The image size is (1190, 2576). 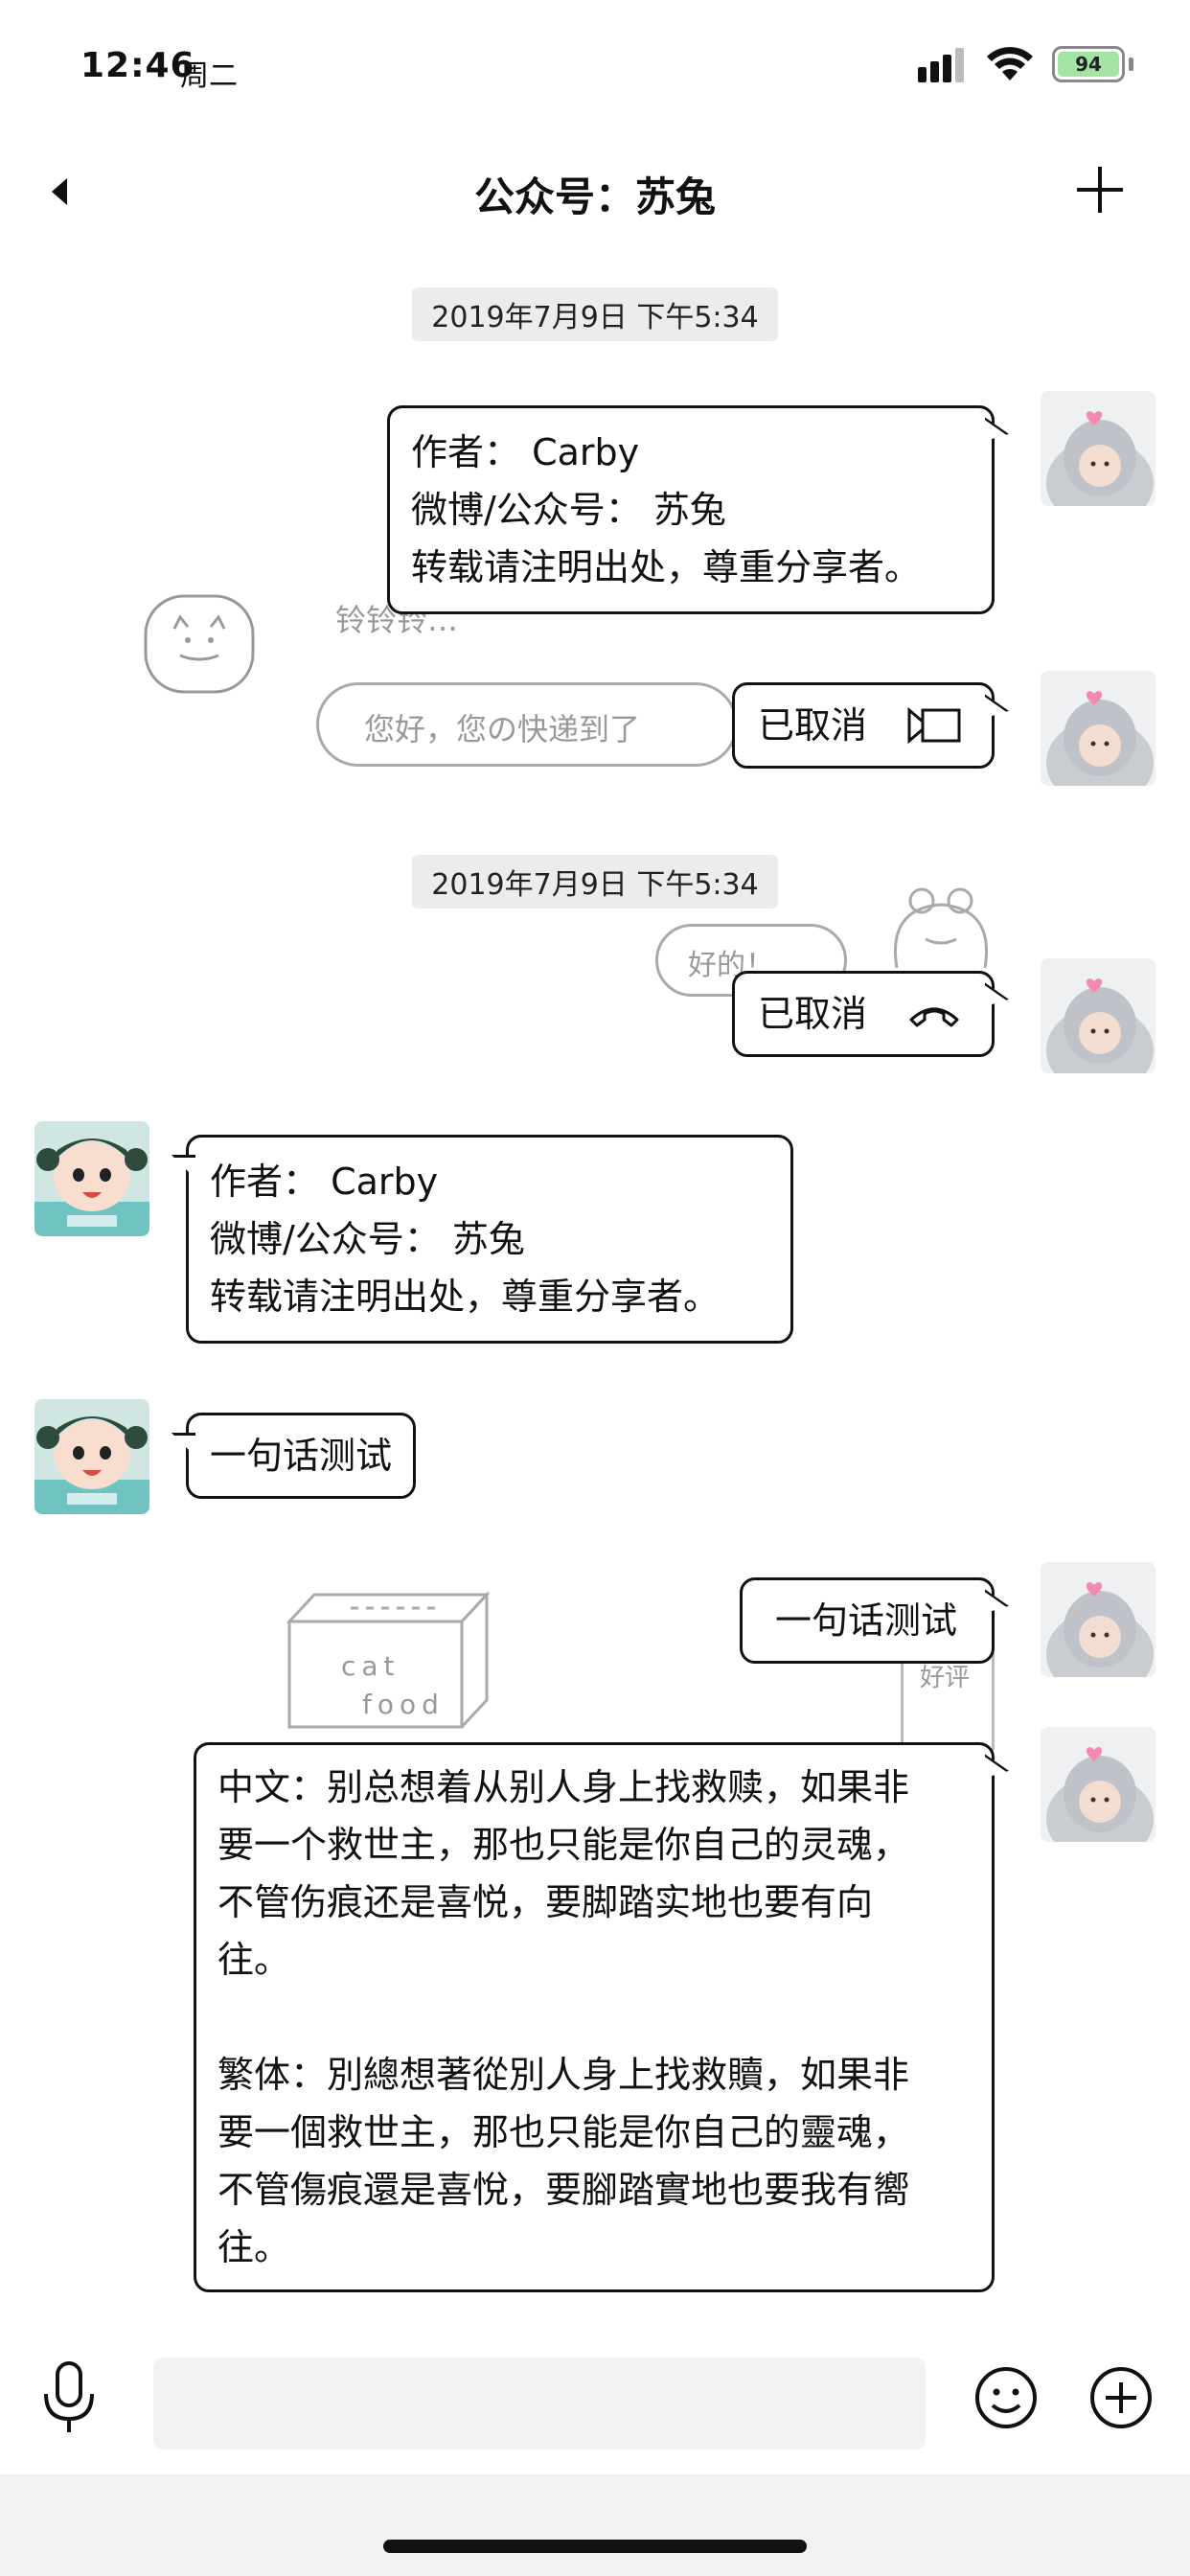 I want to click on signal-icon, so click(x=941, y=65).